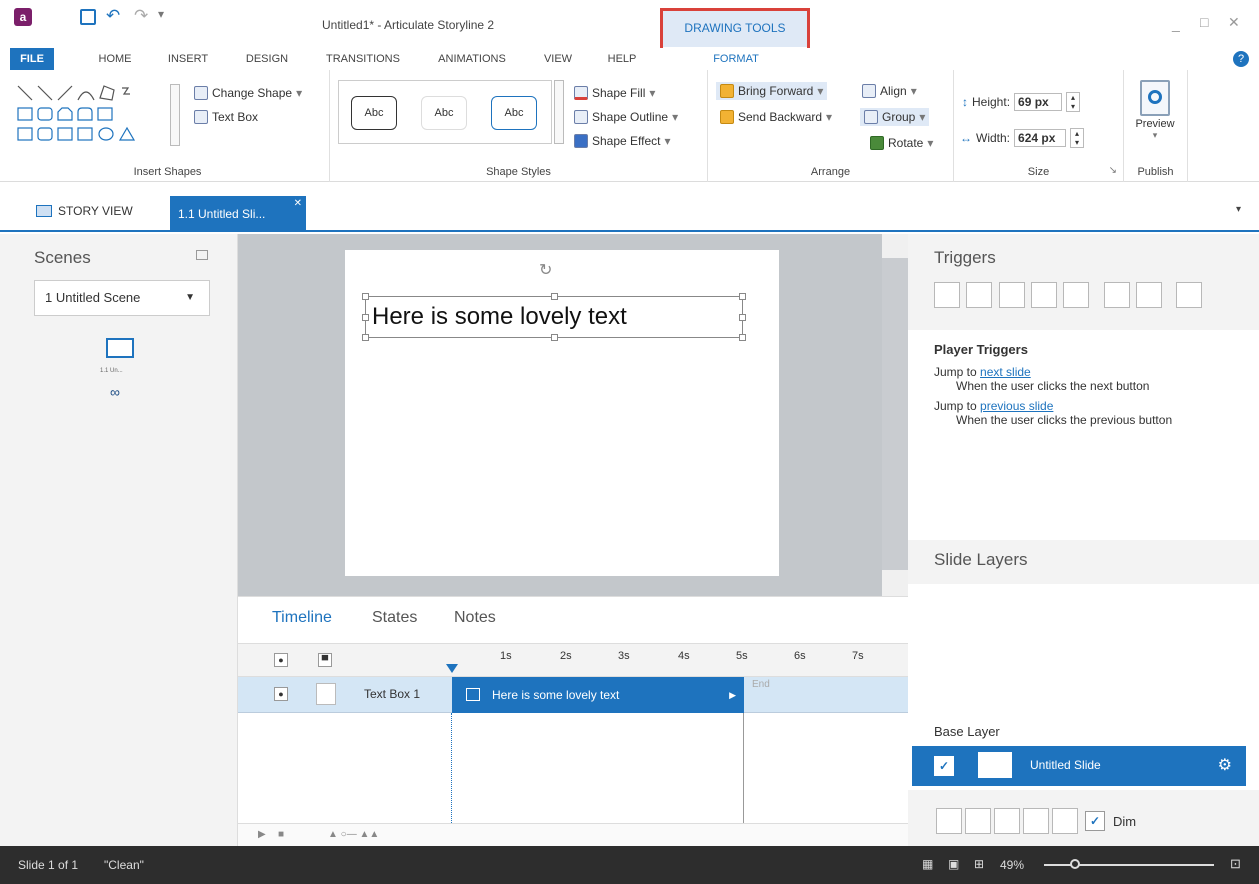  Describe the element at coordinates (1012, 865) in the screenshot. I see `zoom-level: 49%` at that location.